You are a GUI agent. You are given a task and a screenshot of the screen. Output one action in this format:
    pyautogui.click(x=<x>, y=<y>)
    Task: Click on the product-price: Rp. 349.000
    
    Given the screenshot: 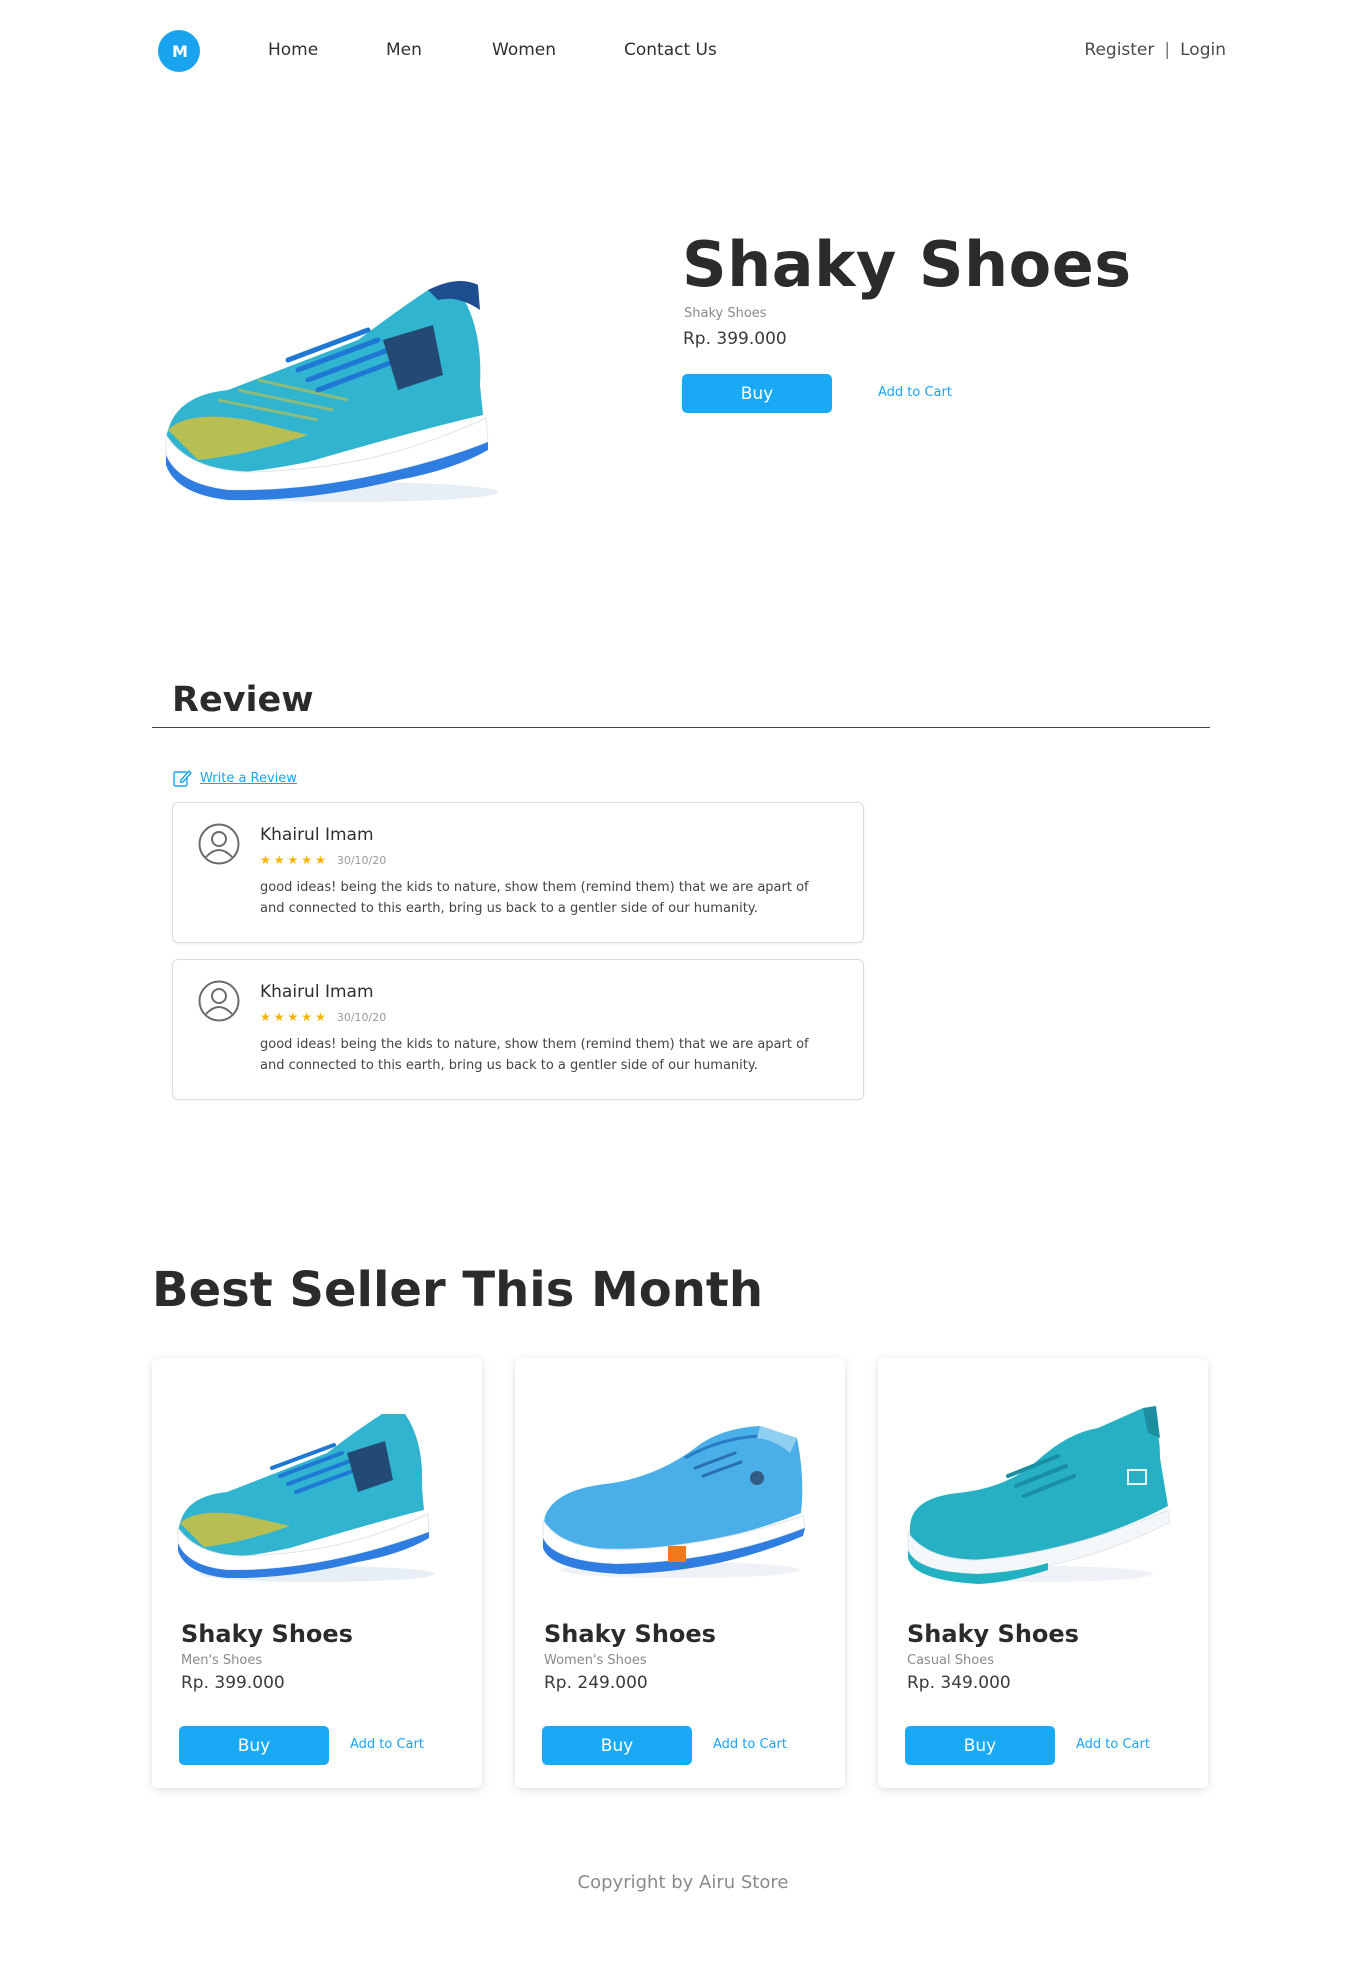 What is the action you would take?
    pyautogui.click(x=959, y=1683)
    